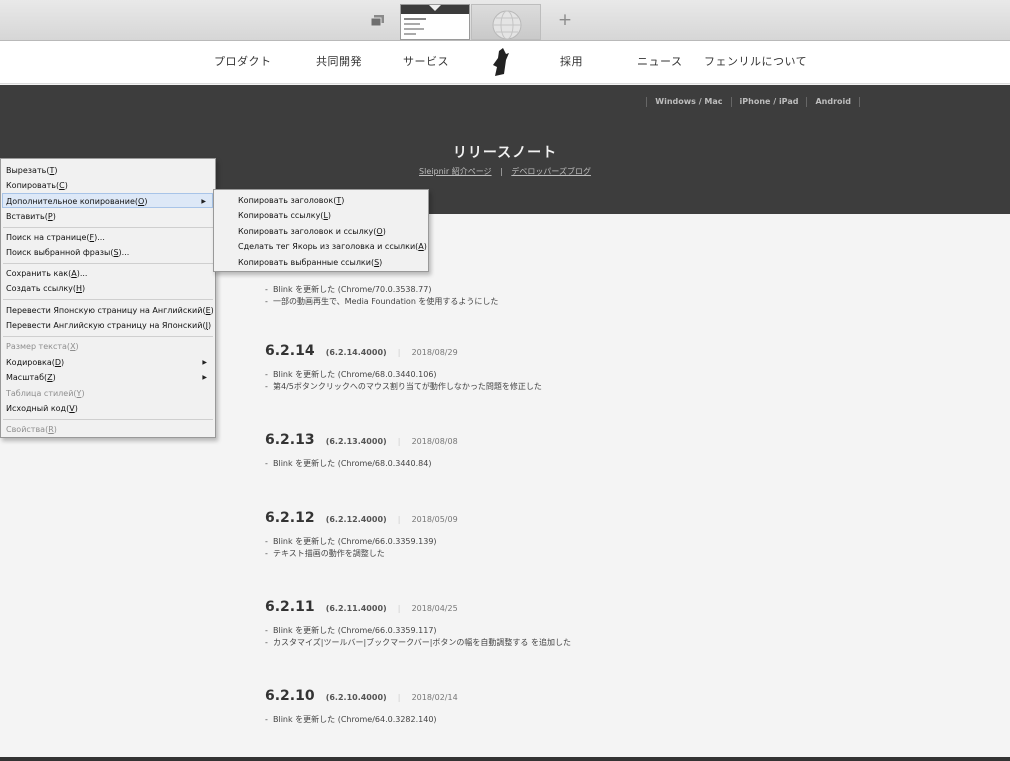 This screenshot has width=1010, height=761. What do you see at coordinates (310, 262) in the screenshot?
I see `submenu-item-copy-selected-links: Копировать выбранные ссылки(S)` at bounding box center [310, 262].